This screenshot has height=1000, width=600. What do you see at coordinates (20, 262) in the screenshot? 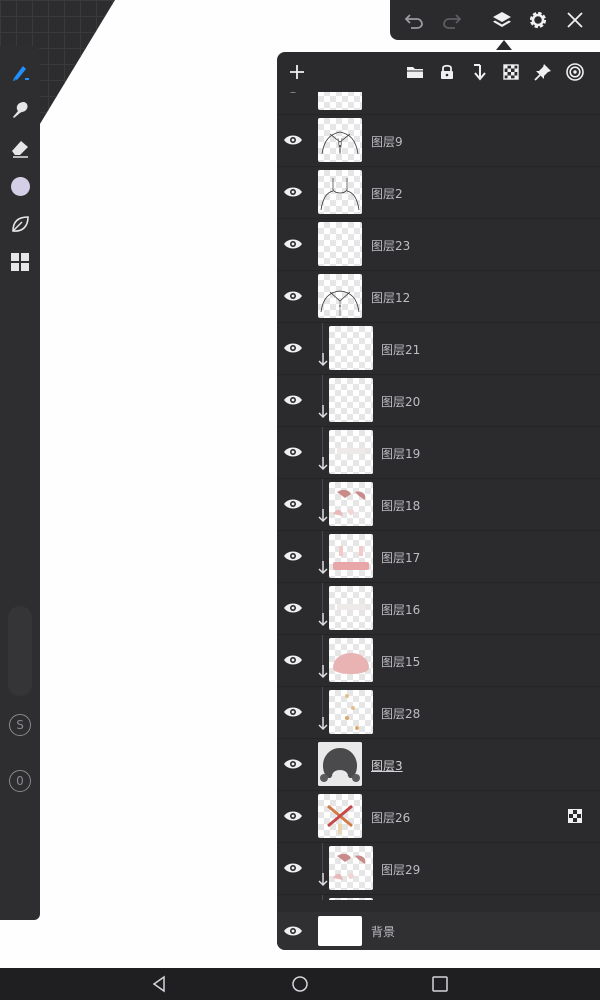
I see `grid-icon` at bounding box center [20, 262].